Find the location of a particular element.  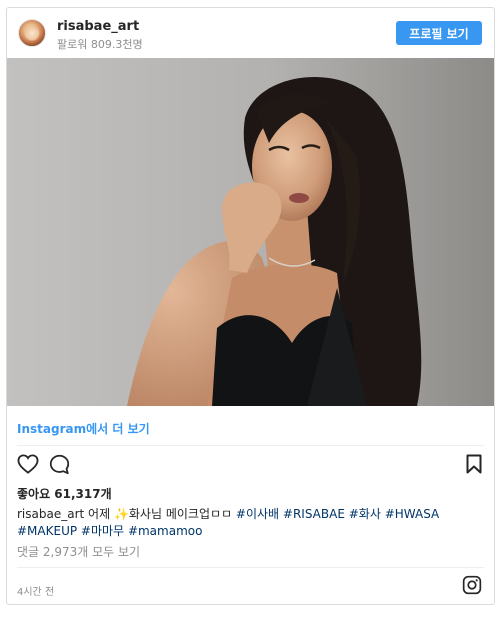

sparkle-emoji: ✨ is located at coordinates (121, 514).